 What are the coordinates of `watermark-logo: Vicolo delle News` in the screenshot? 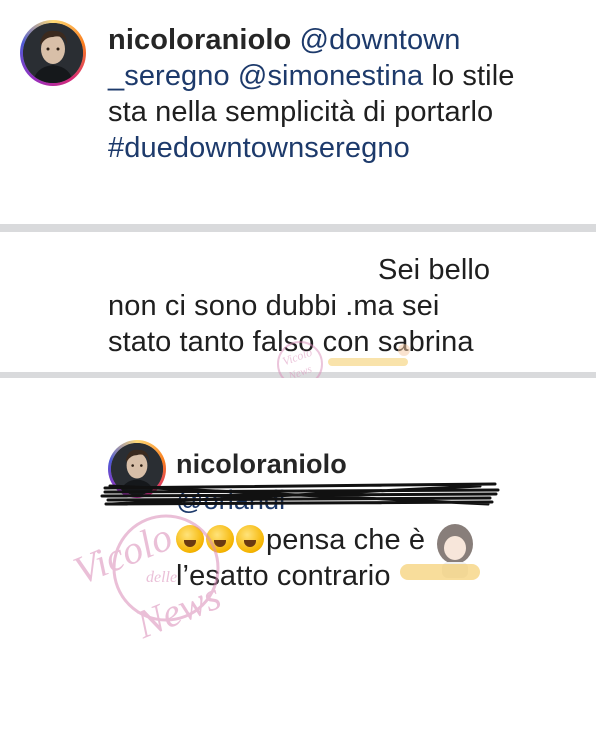 It's located at (147, 577).